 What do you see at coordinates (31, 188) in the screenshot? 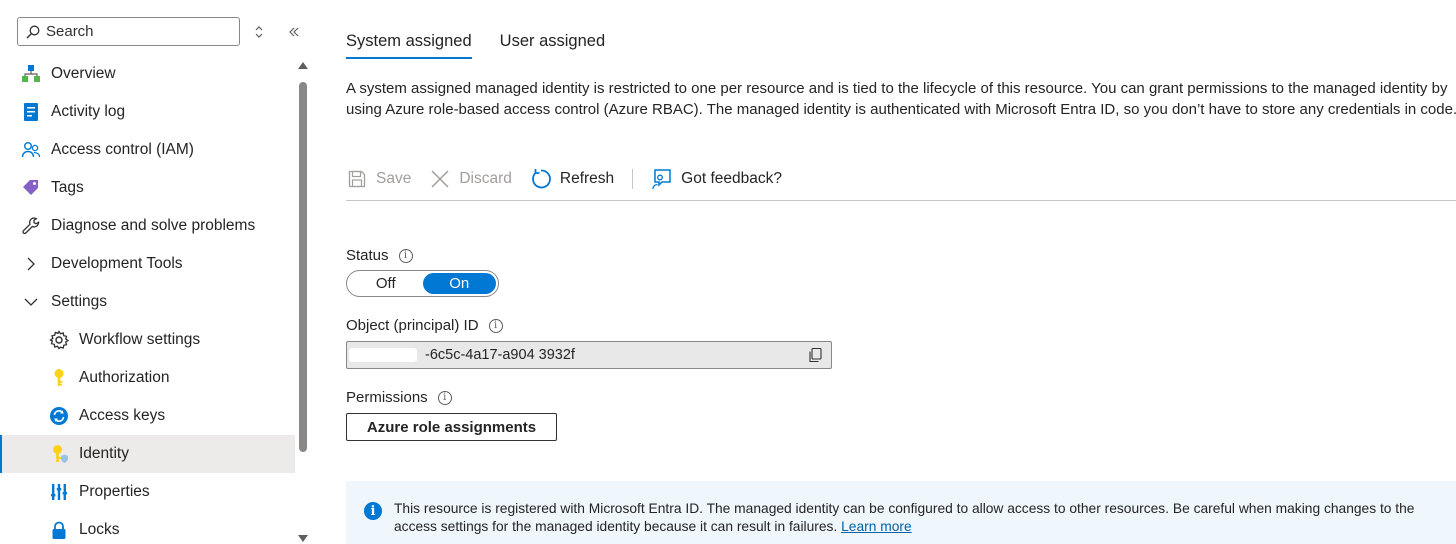
I see `tag-icon` at bounding box center [31, 188].